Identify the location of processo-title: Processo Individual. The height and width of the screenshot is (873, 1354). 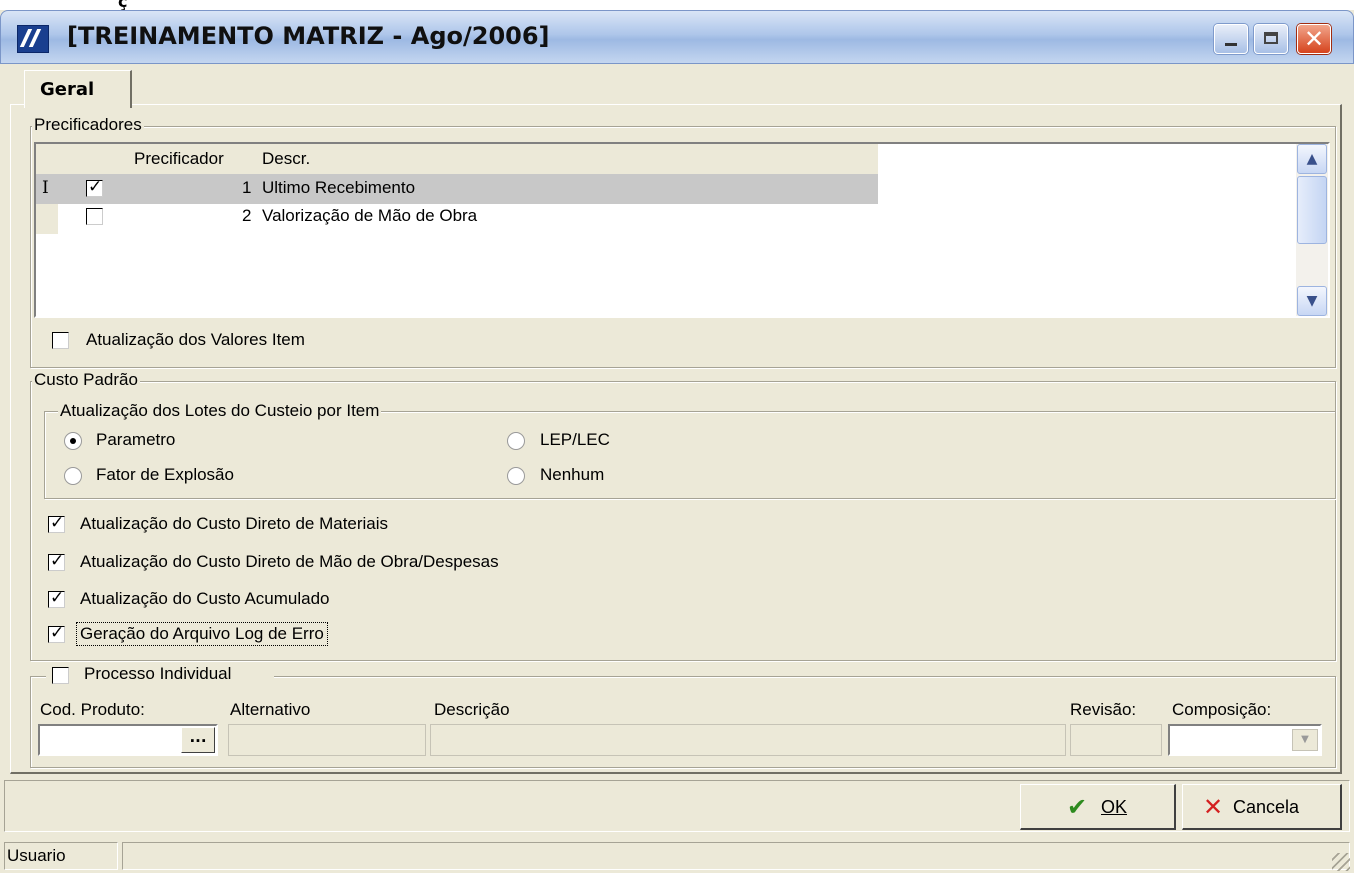
(157, 674).